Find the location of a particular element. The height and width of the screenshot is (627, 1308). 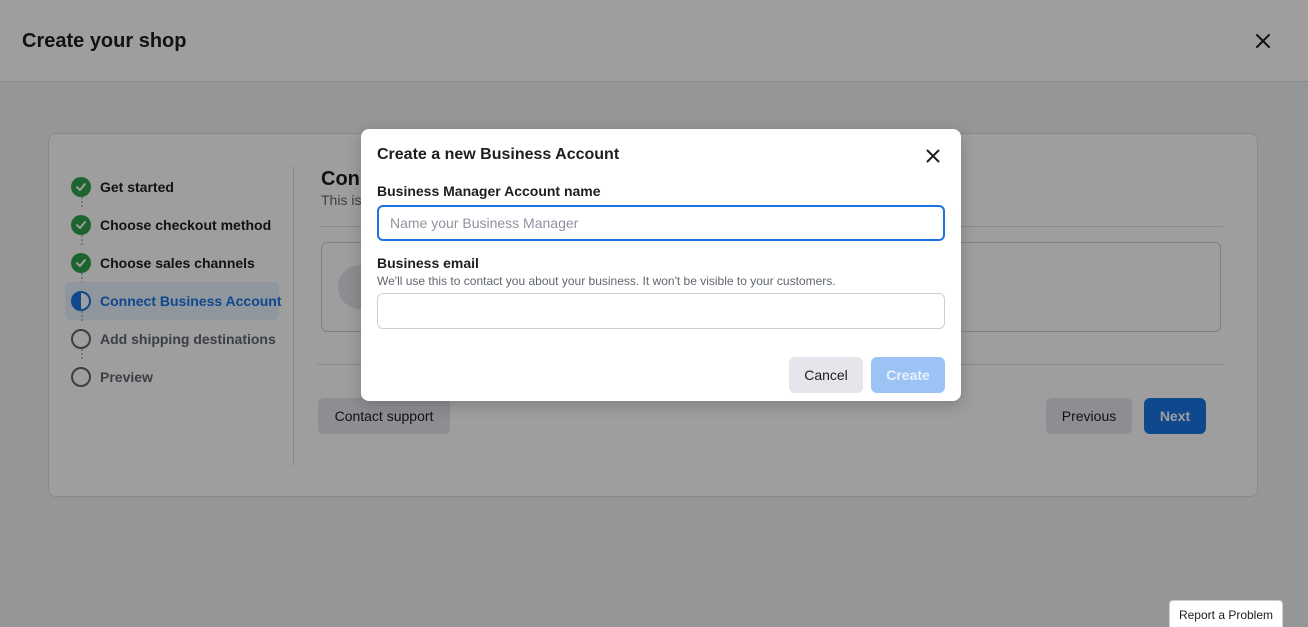

create-button: Create is located at coordinates (908, 375).